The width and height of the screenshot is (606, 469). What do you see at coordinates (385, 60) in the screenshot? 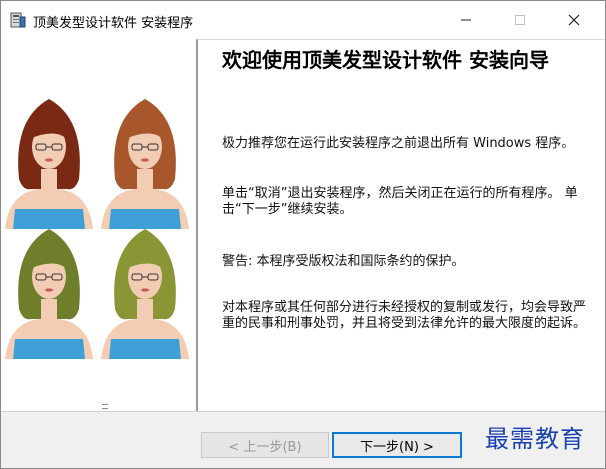
I see `welcome-title: 欢迎使用顶美发型设计软件 安装向导` at bounding box center [385, 60].